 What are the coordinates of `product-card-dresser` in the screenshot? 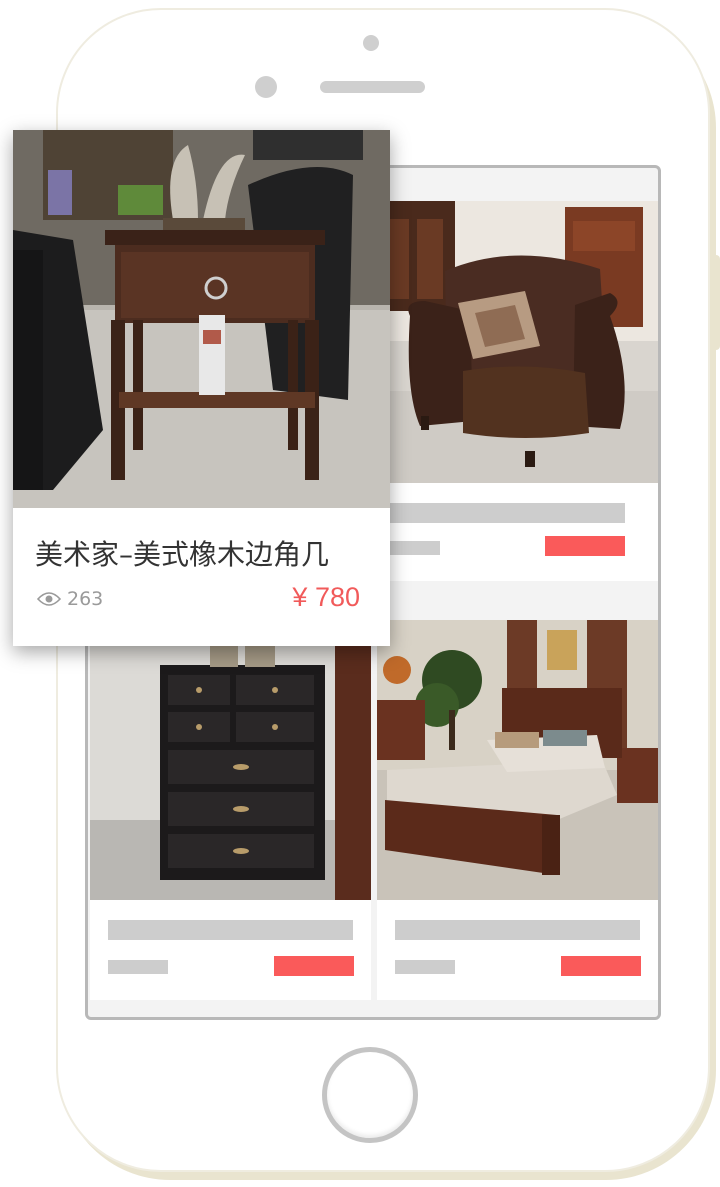 It's located at (230, 810).